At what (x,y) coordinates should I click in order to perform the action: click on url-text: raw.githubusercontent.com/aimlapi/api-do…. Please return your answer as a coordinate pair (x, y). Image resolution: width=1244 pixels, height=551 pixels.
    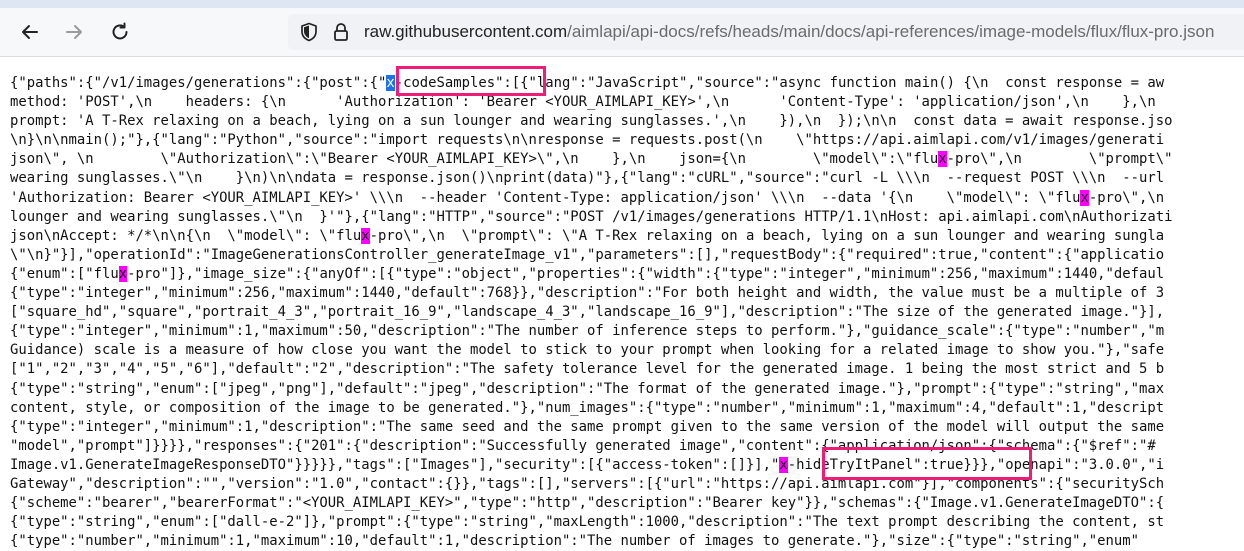
    Looking at the image, I should click on (789, 32).